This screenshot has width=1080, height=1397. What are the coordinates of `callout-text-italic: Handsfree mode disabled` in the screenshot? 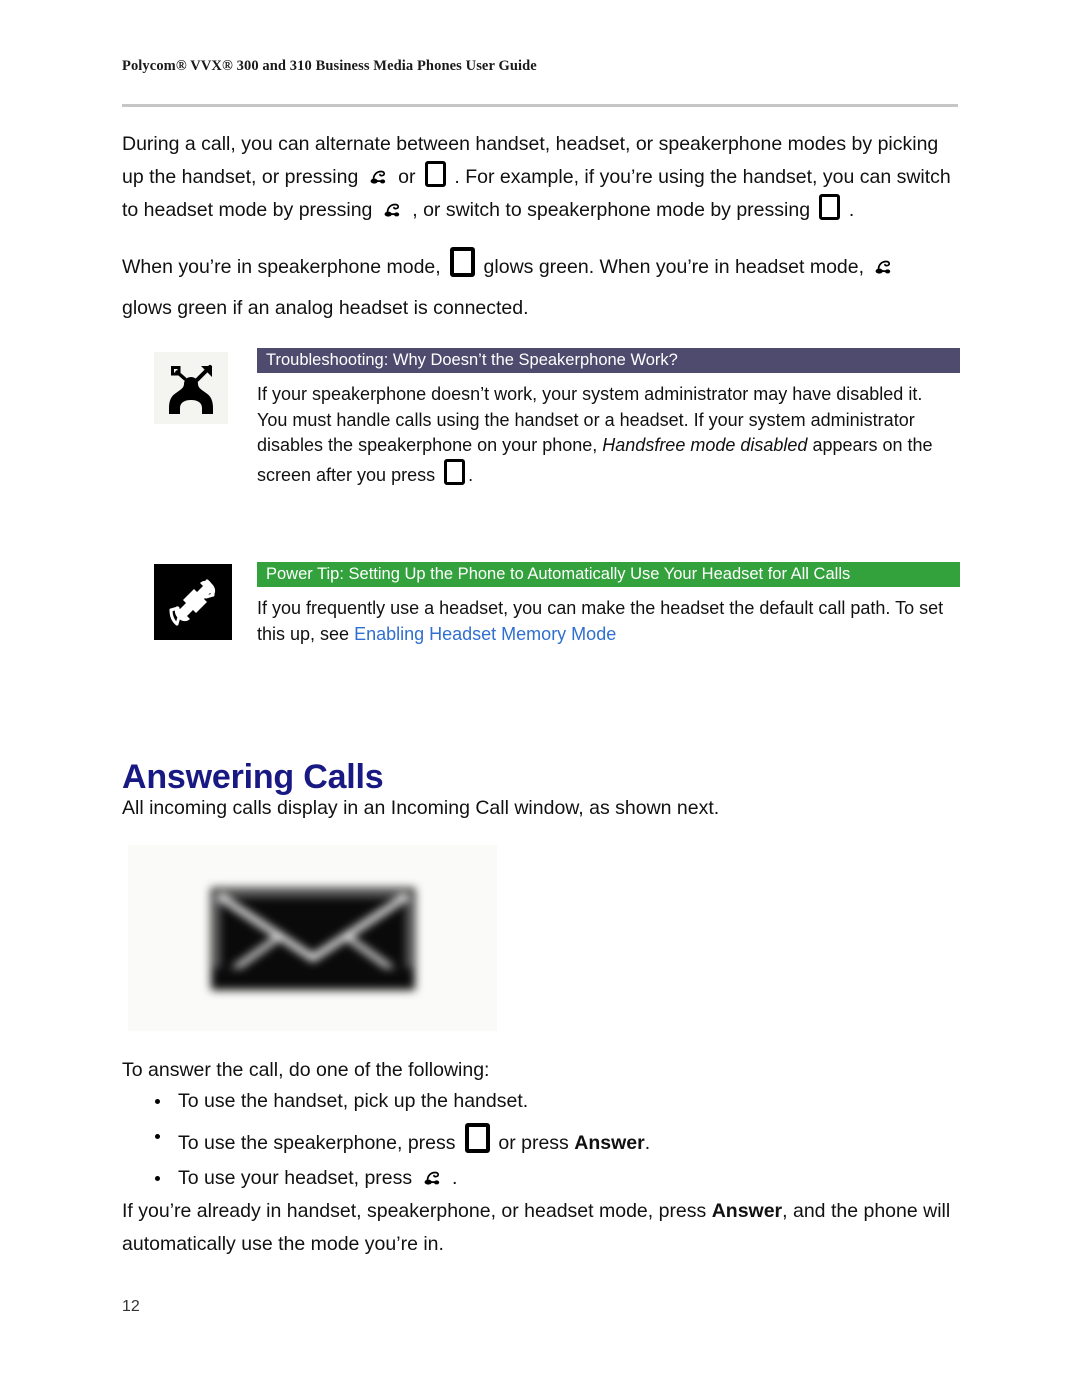 It's located at (705, 445).